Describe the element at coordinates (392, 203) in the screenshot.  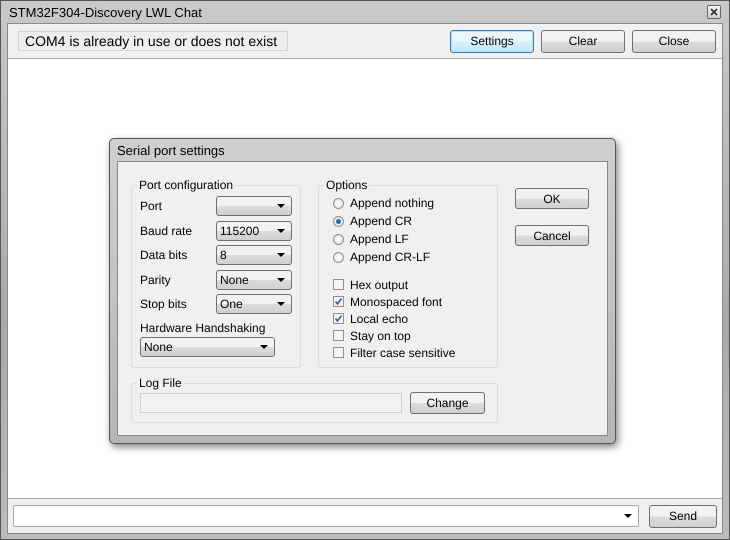
I see `radio-label: Append nothing` at that location.